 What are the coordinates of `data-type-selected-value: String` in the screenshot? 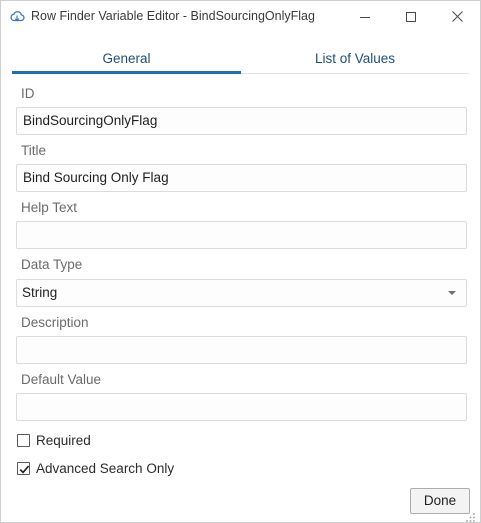 It's located at (40, 292).